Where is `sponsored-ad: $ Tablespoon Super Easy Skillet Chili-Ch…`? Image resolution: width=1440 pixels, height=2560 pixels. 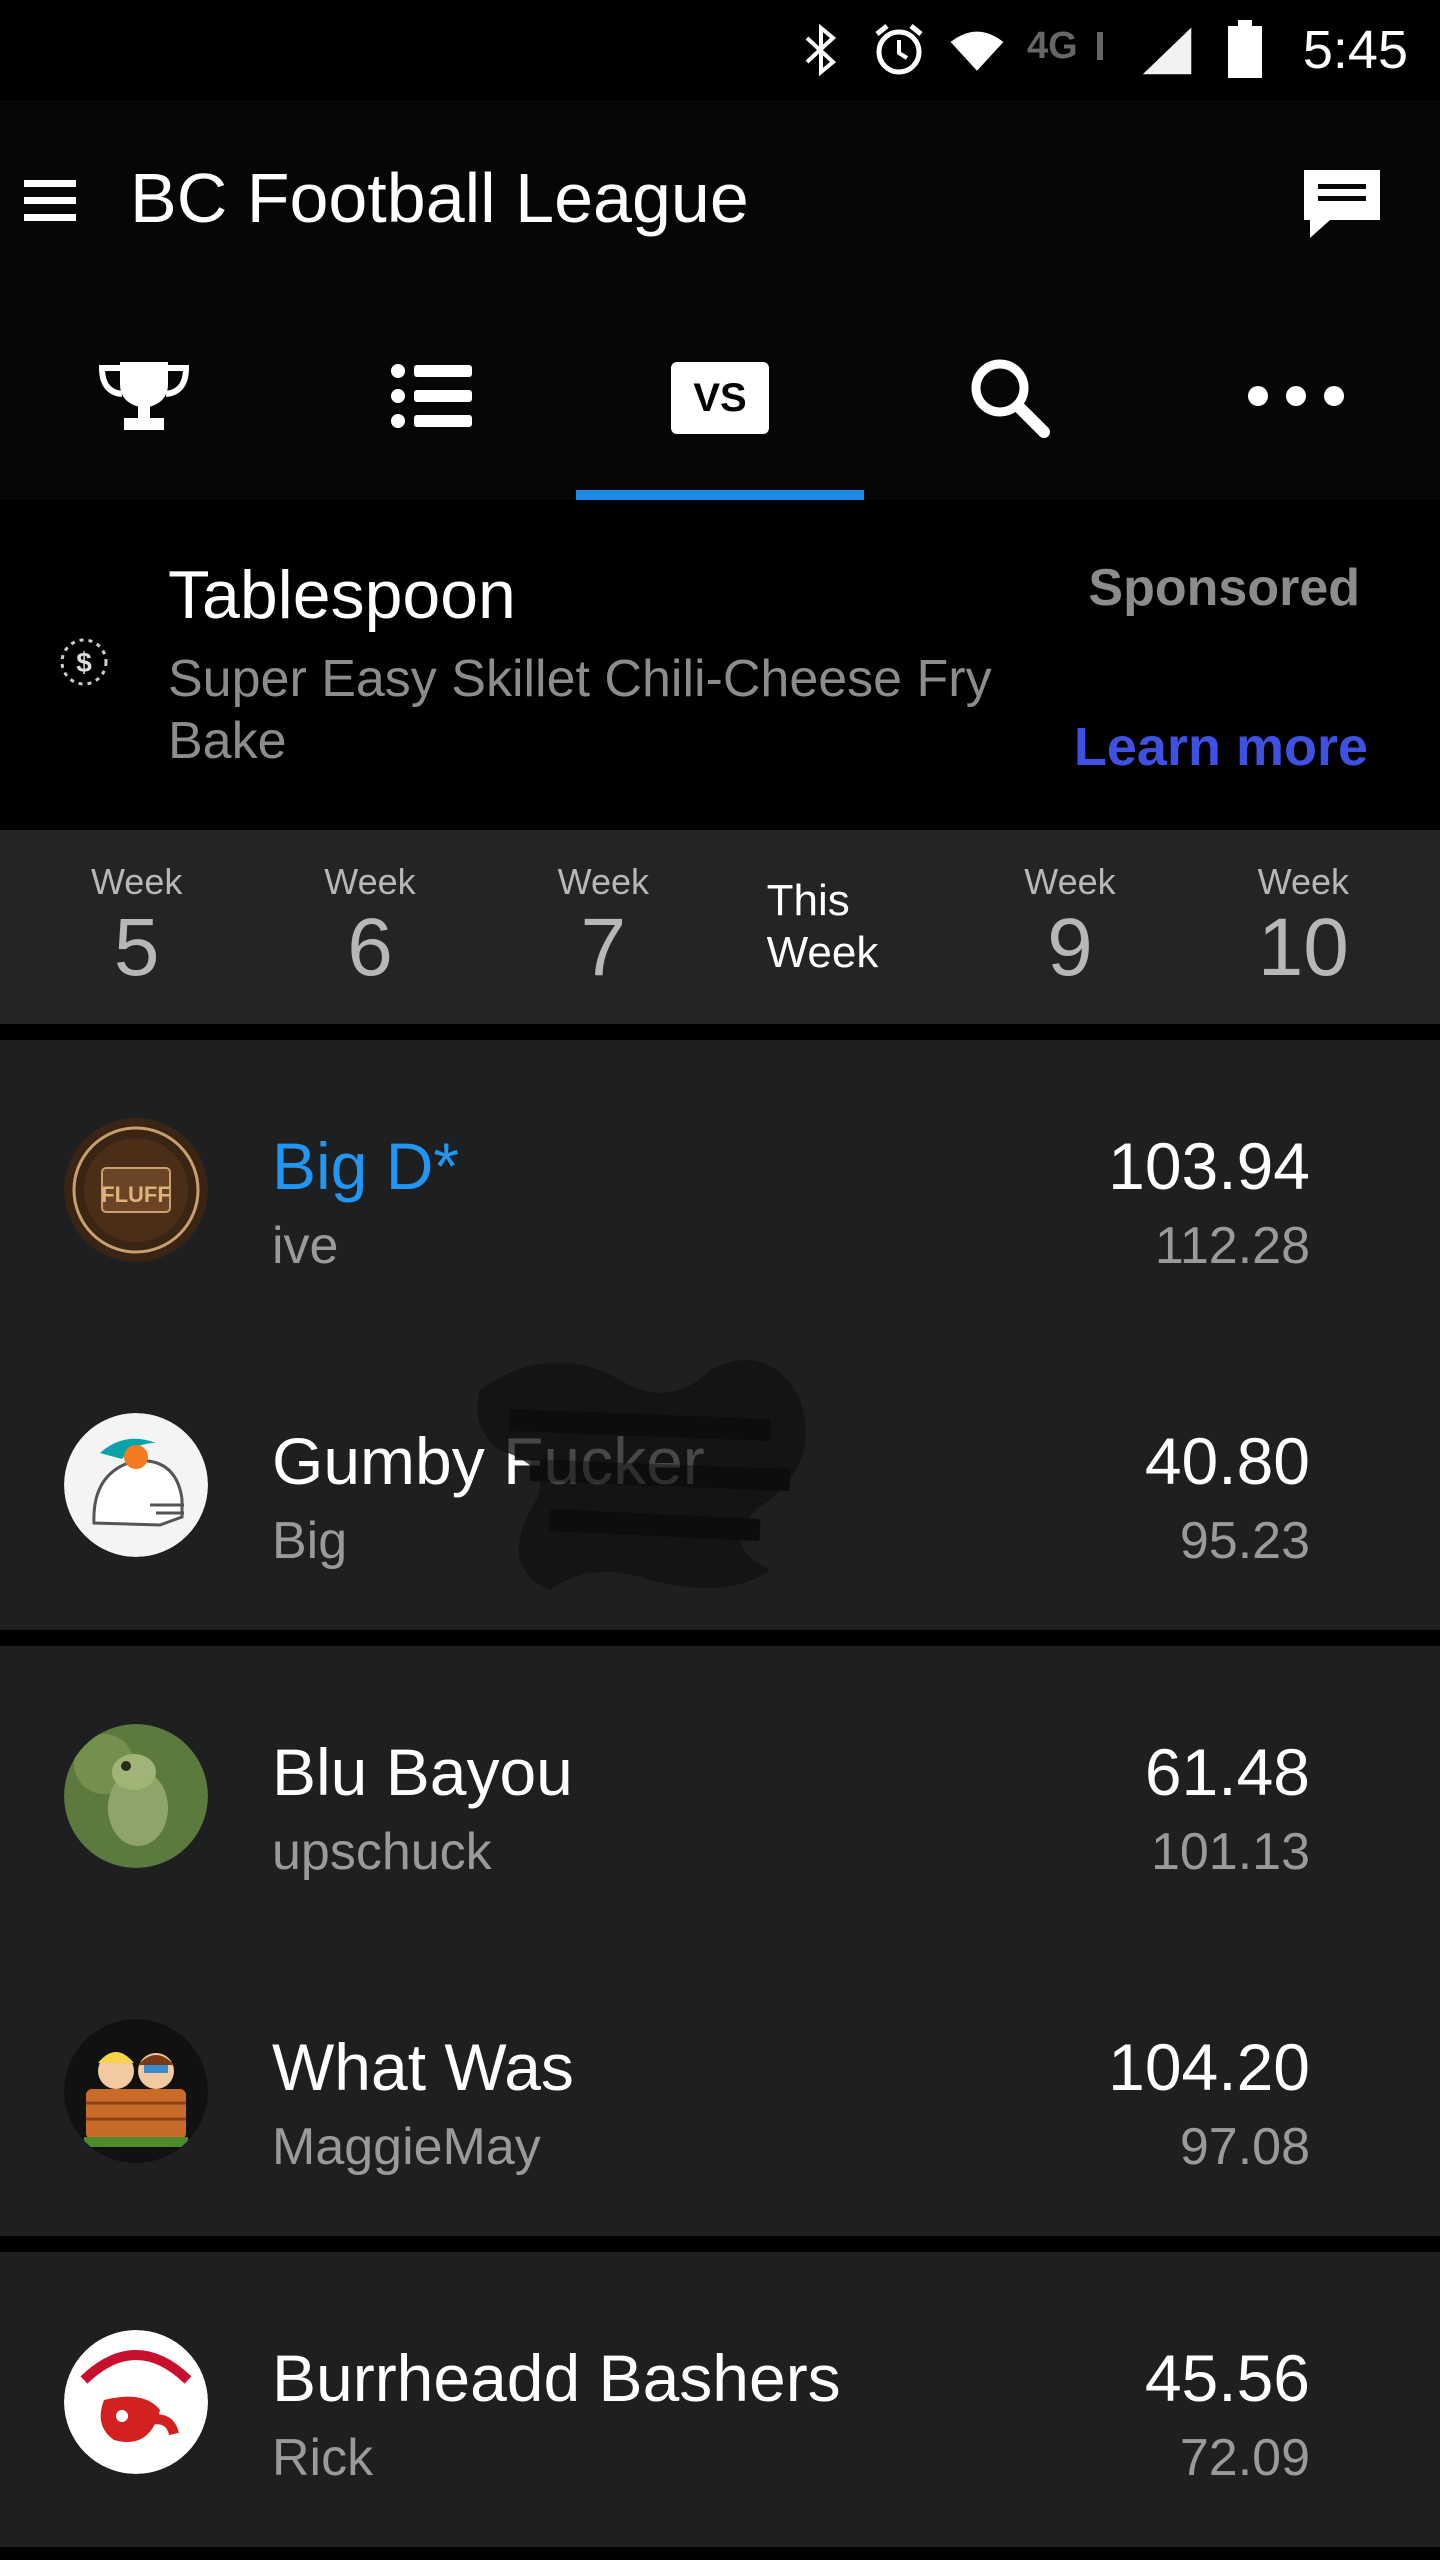
sponsored-ad: $ Tablespoon Super Easy Skillet Chili-Ch… is located at coordinates (720, 665).